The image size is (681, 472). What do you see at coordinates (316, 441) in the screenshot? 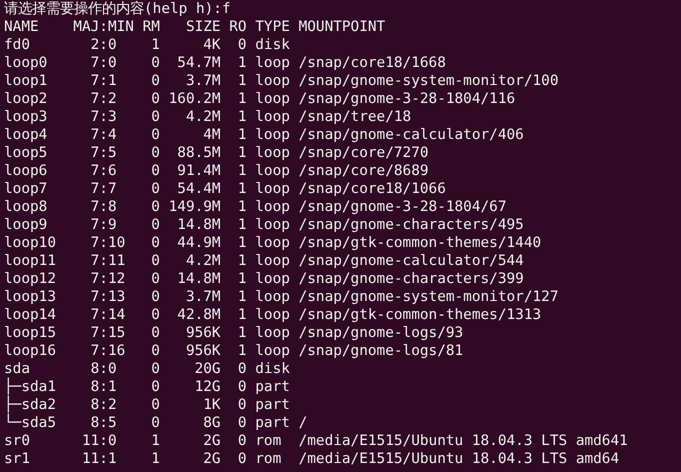
I see `output-line: sr0 11:0 1 2G 0 rom /media/E1515/Ubuntu 18.04.3 LTS amd641` at bounding box center [316, 441].